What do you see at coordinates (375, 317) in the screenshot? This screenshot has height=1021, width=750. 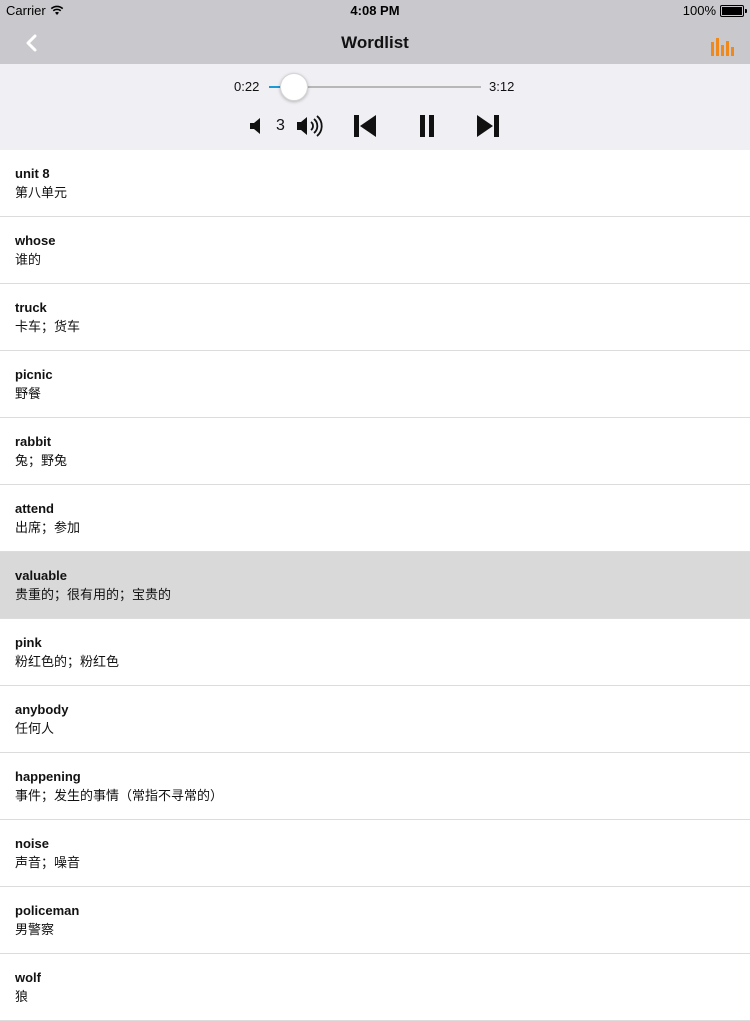 I see `word-list-item: truck 卡车；货车` at bounding box center [375, 317].